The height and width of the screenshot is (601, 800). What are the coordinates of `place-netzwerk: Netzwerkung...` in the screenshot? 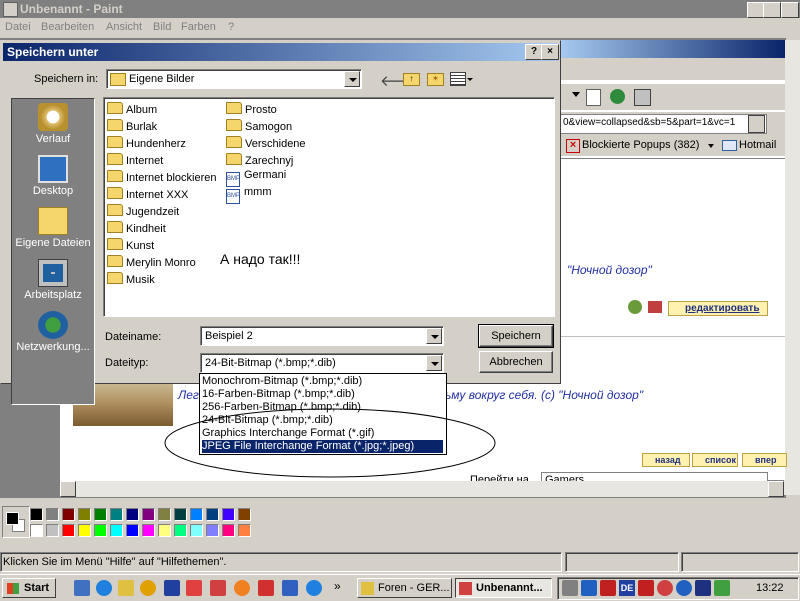 It's located at (53, 332).